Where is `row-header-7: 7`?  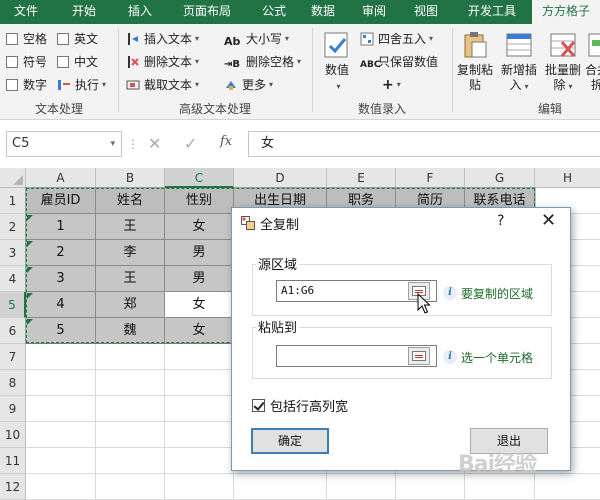
row-header-7: 7 is located at coordinates (13, 357).